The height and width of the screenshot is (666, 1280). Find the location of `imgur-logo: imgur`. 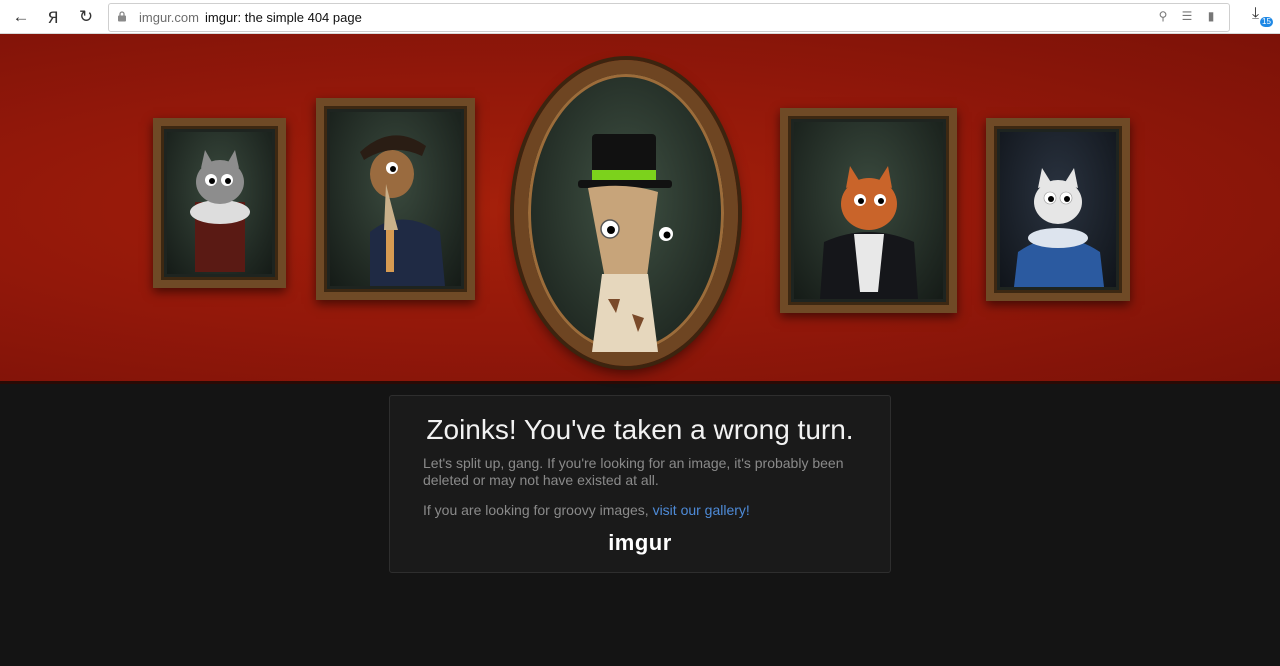

imgur-logo: imgur is located at coordinates (640, 543).